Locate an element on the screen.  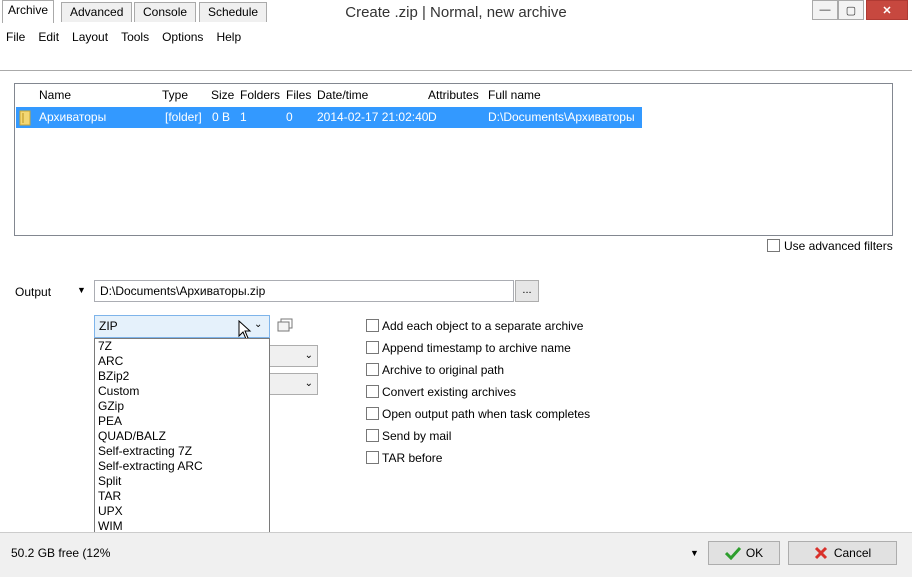
menu-tools: Tools is located at coordinates (135, 37).